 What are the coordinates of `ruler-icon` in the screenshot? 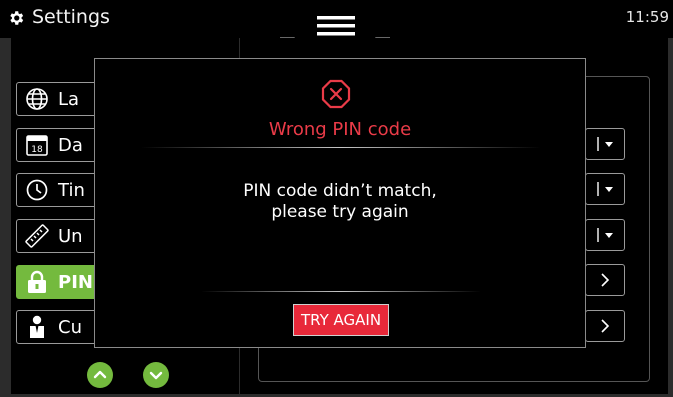 It's located at (37, 236).